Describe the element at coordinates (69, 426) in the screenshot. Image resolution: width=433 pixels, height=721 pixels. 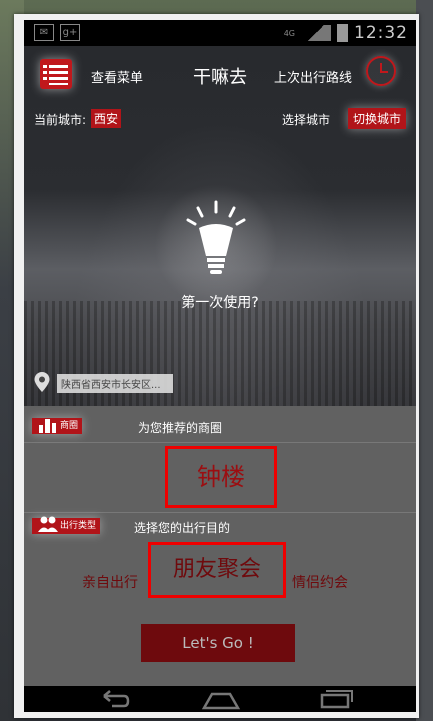
I see `business-tag-label: 商圈` at that location.